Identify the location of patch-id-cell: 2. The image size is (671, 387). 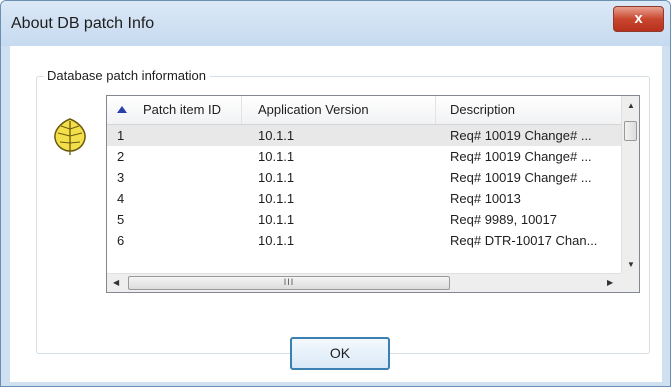
(121, 156).